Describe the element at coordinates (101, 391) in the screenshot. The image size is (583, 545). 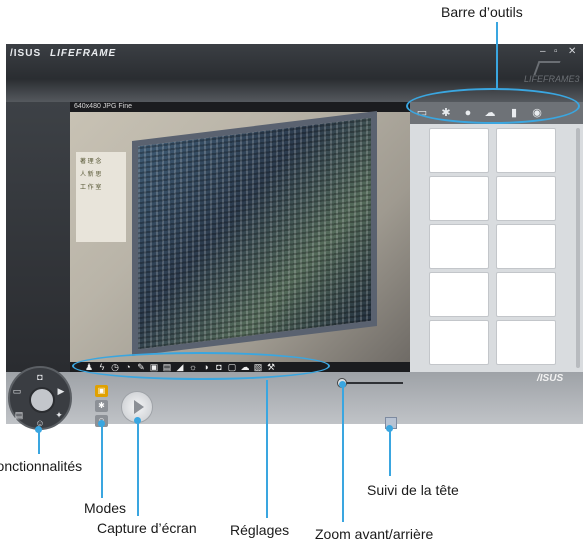
I see `mode-photo-button: ▣` at that location.